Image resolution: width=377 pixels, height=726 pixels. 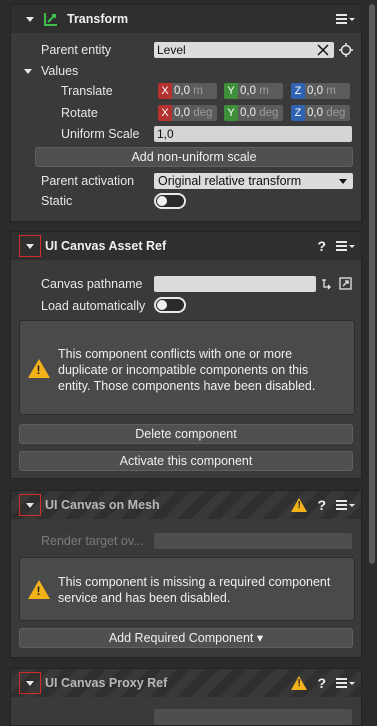 I want to click on parent-activation-dropdown: Original relative transform, so click(x=253, y=181).